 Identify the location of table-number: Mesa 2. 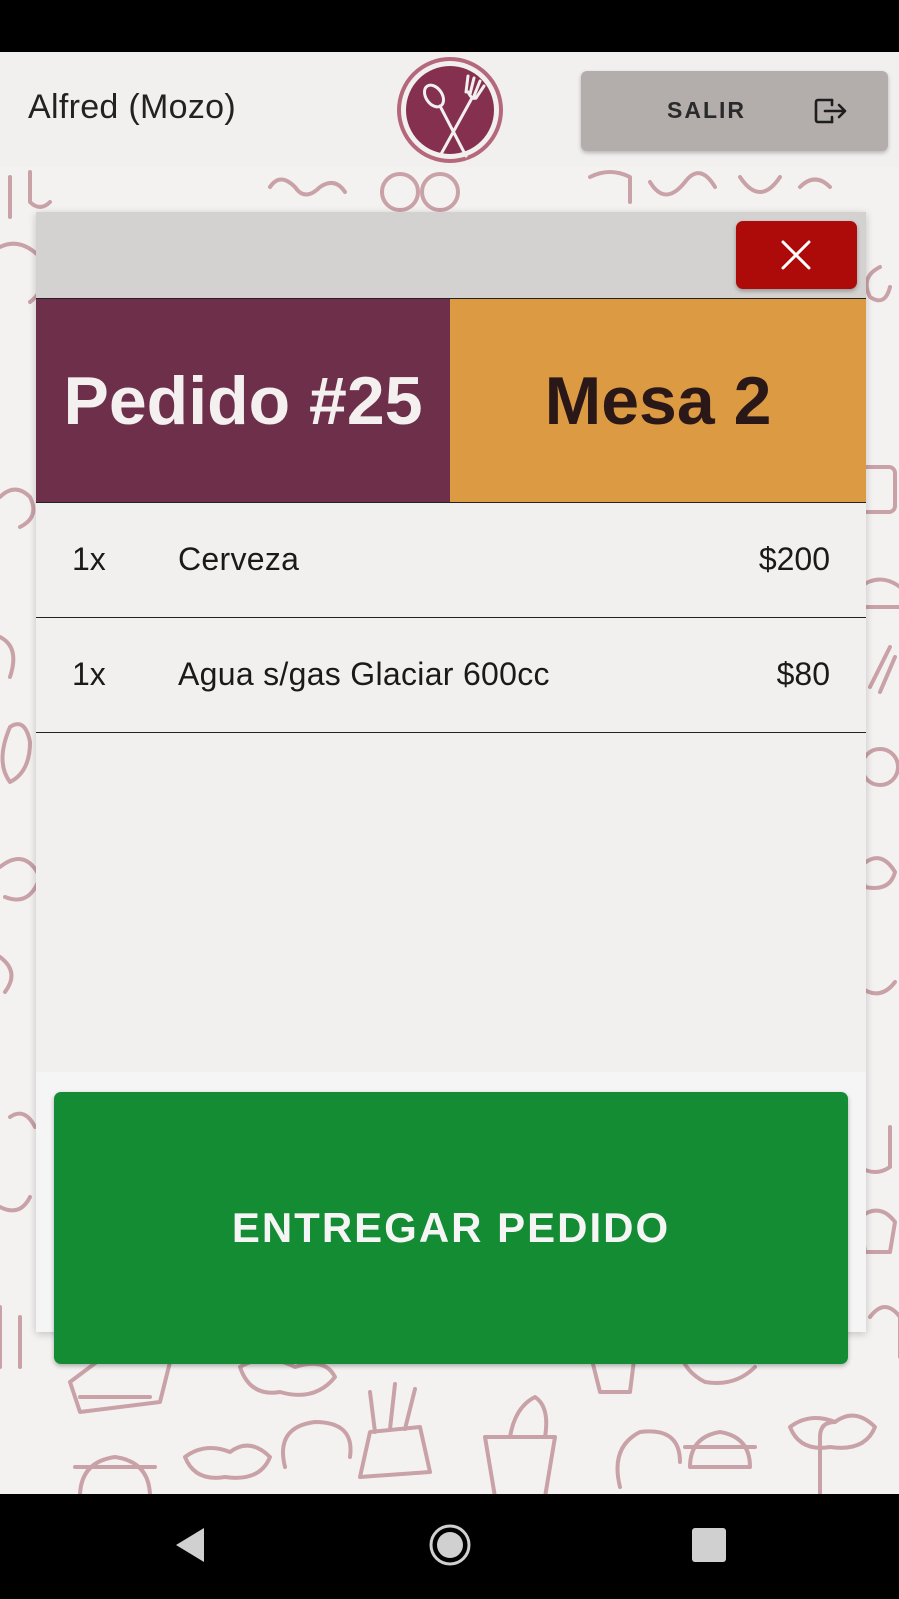
(658, 400).